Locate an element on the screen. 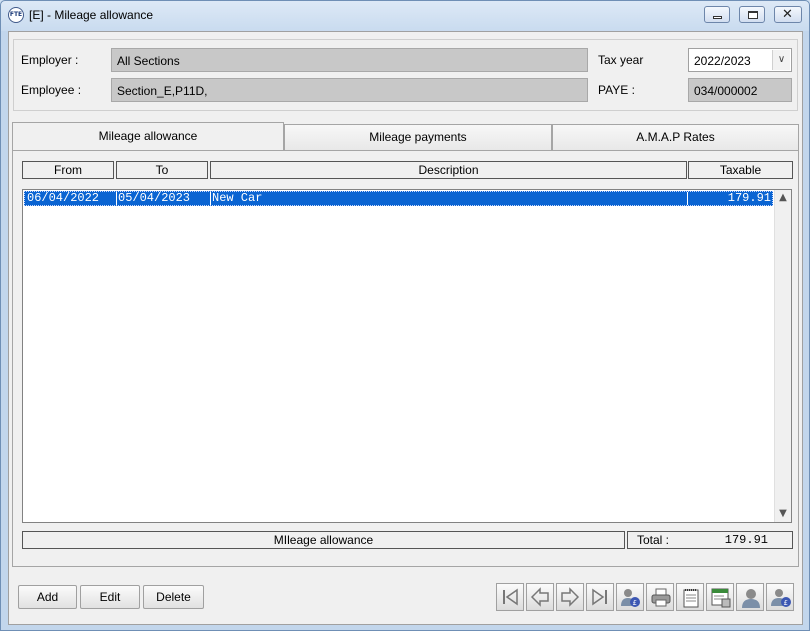  close-icon: ✕ is located at coordinates (787, 14).